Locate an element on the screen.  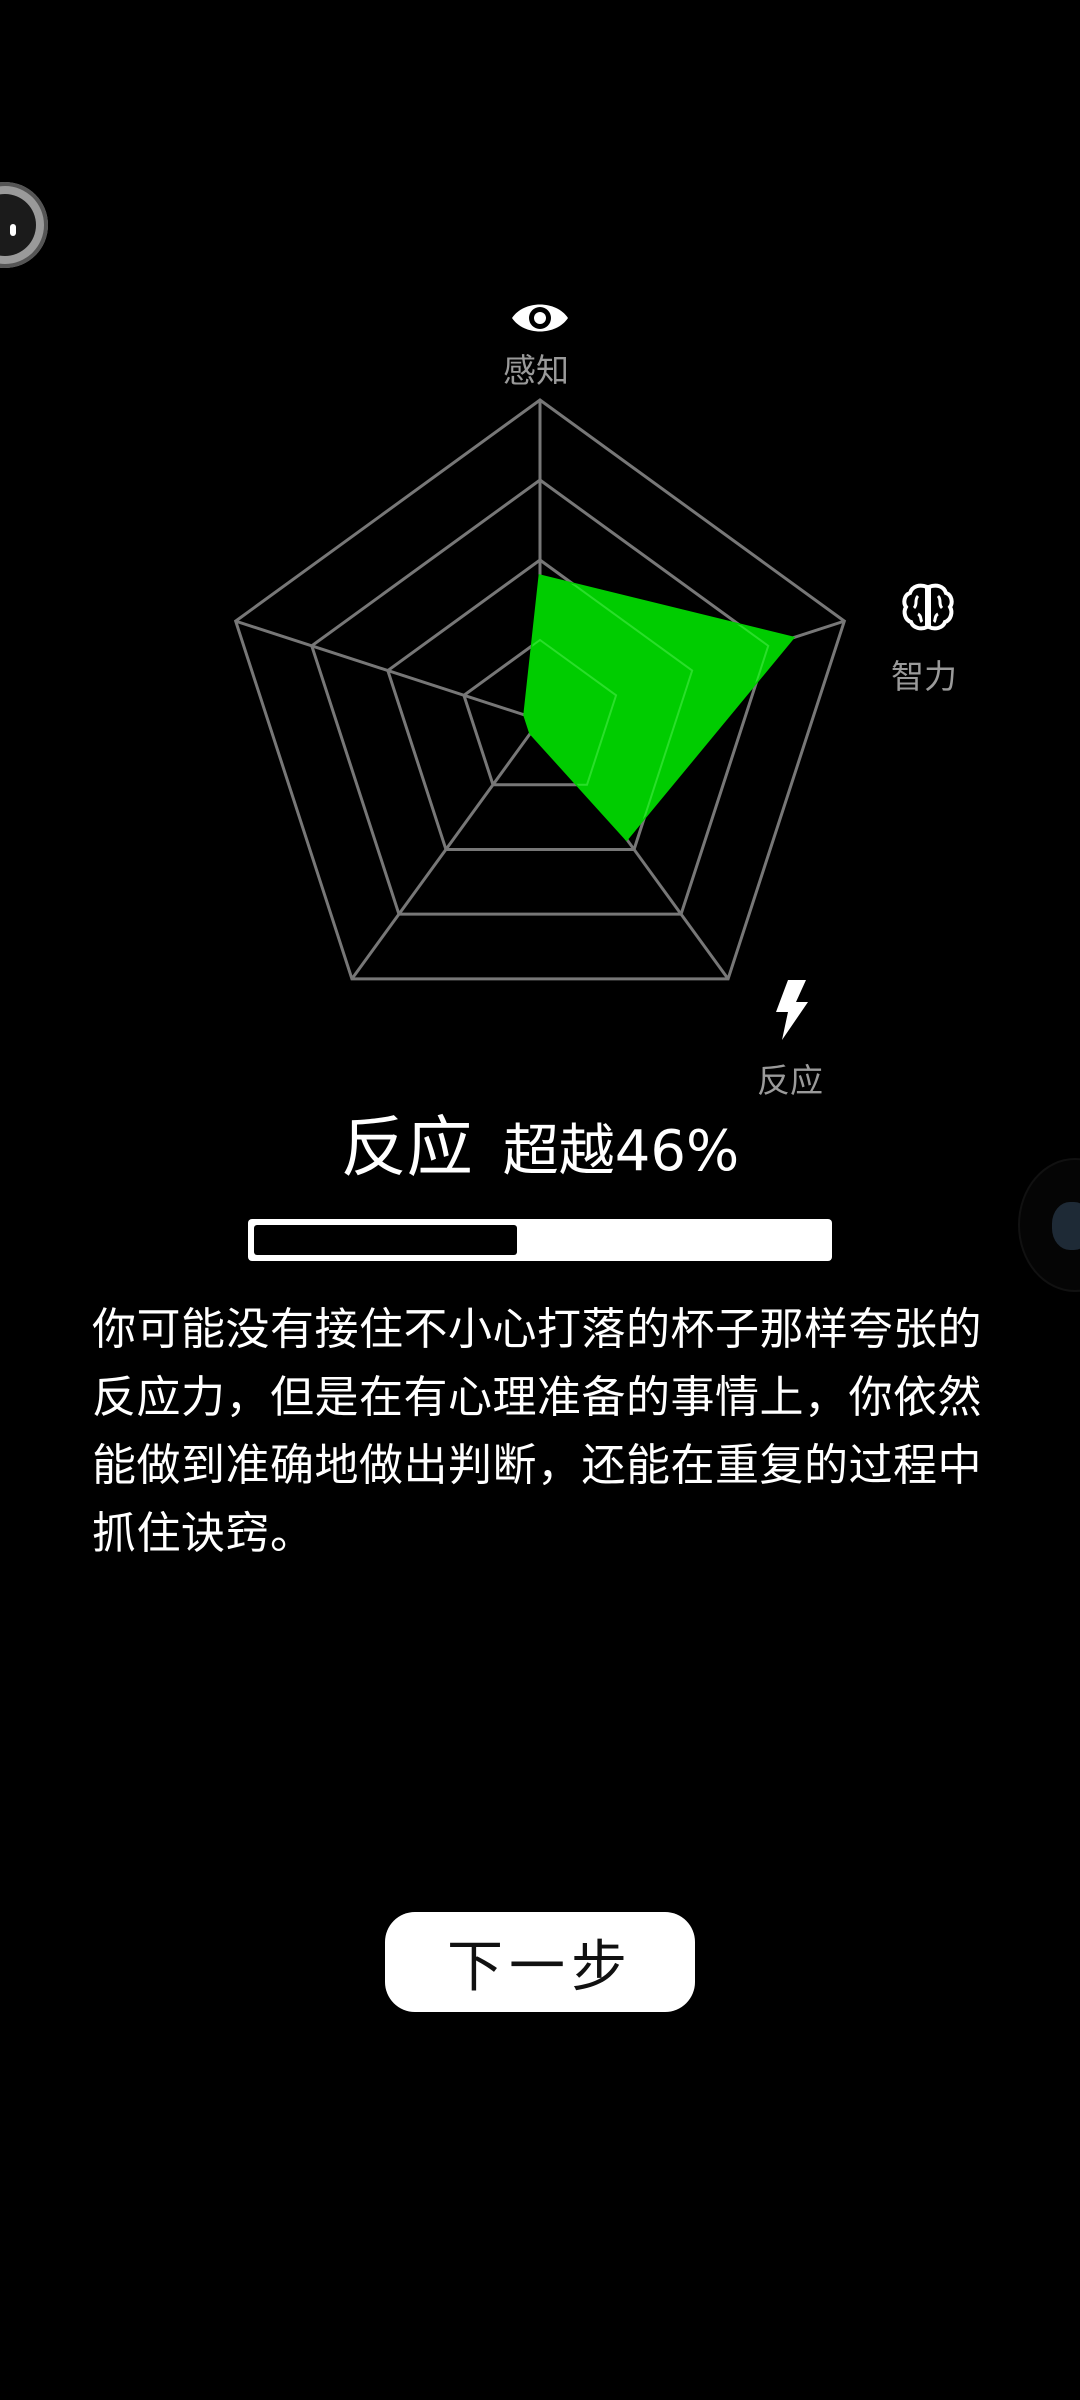
result-stat: 超越46% is located at coordinates (621, 1151).